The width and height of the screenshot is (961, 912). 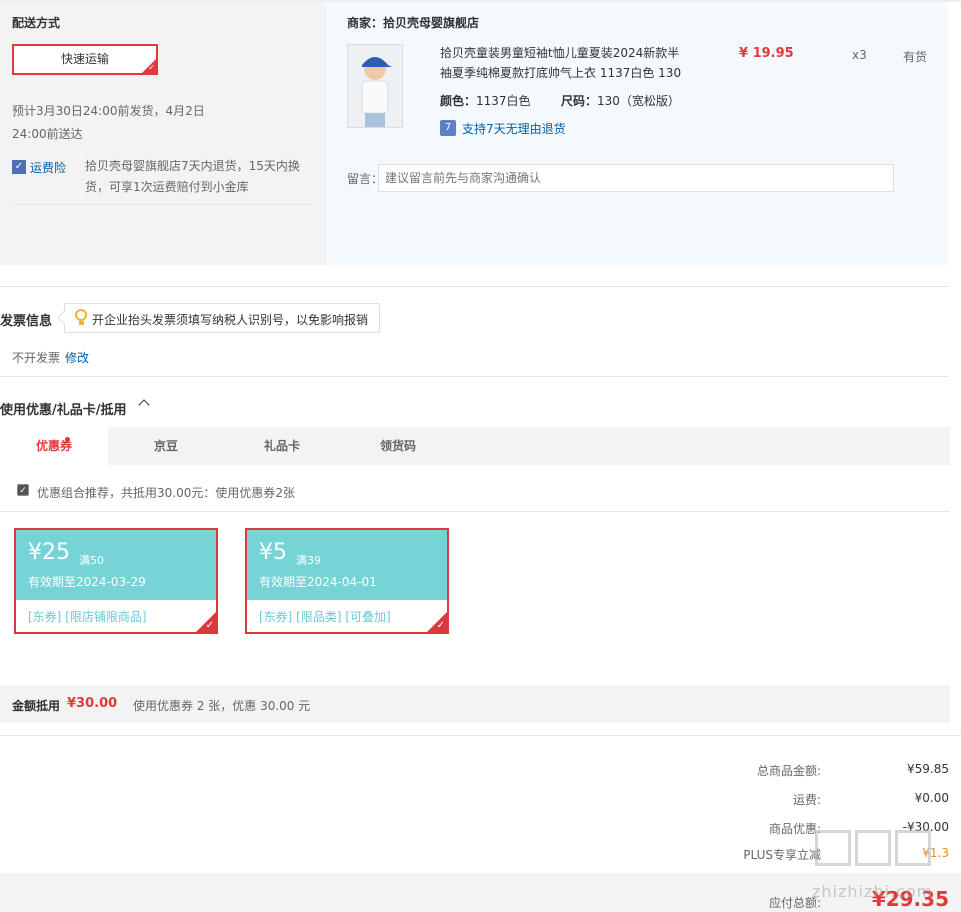 I want to click on size-value: 130（宽松版）, so click(x=638, y=101).